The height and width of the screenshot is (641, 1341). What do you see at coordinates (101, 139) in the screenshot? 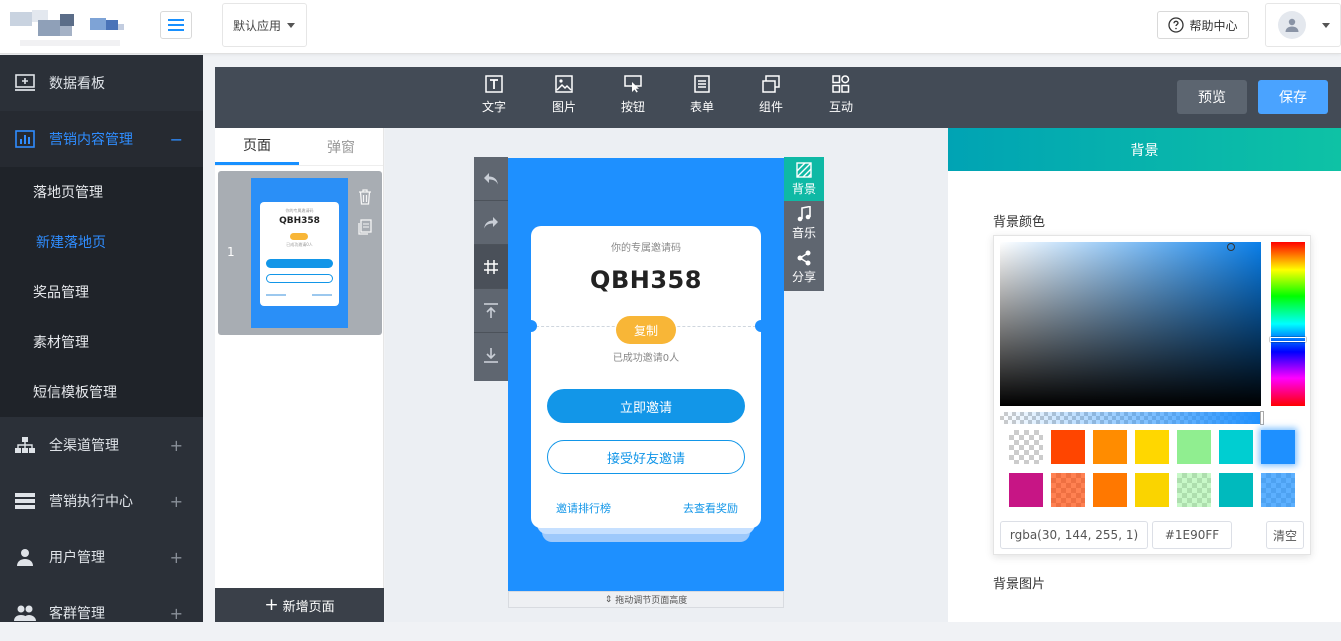
I see `sidebar-item-marketing-content: 营销内容管理 −` at bounding box center [101, 139].